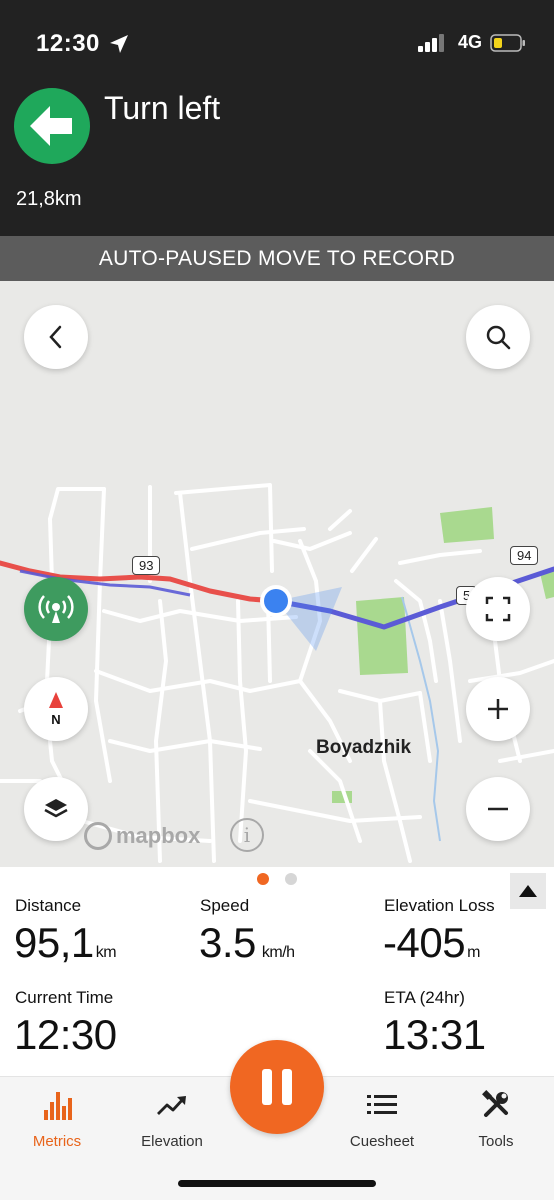  I want to click on tools-icon, so click(495, 1103).